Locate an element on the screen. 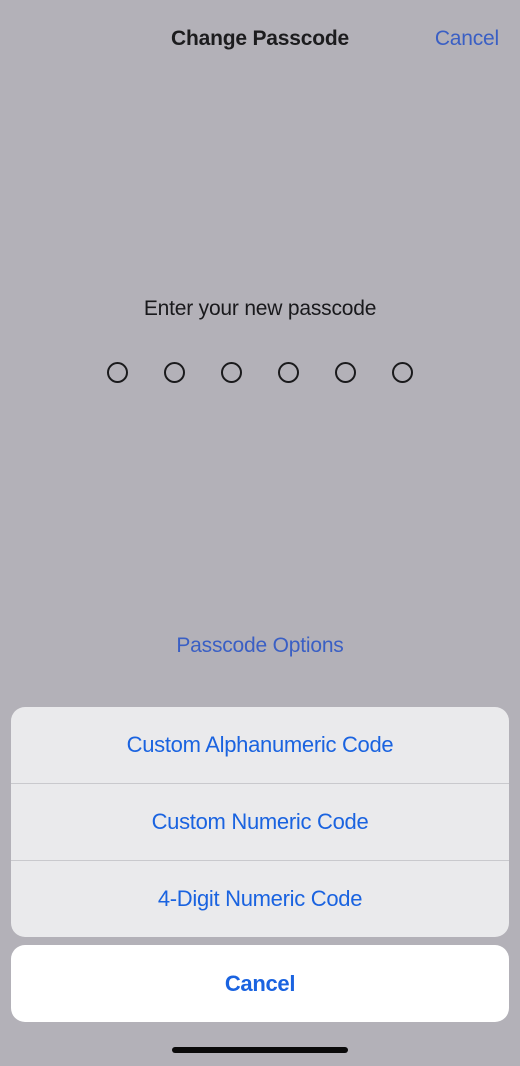 The image size is (520, 1066). home-indicator is located at coordinates (260, 1050).